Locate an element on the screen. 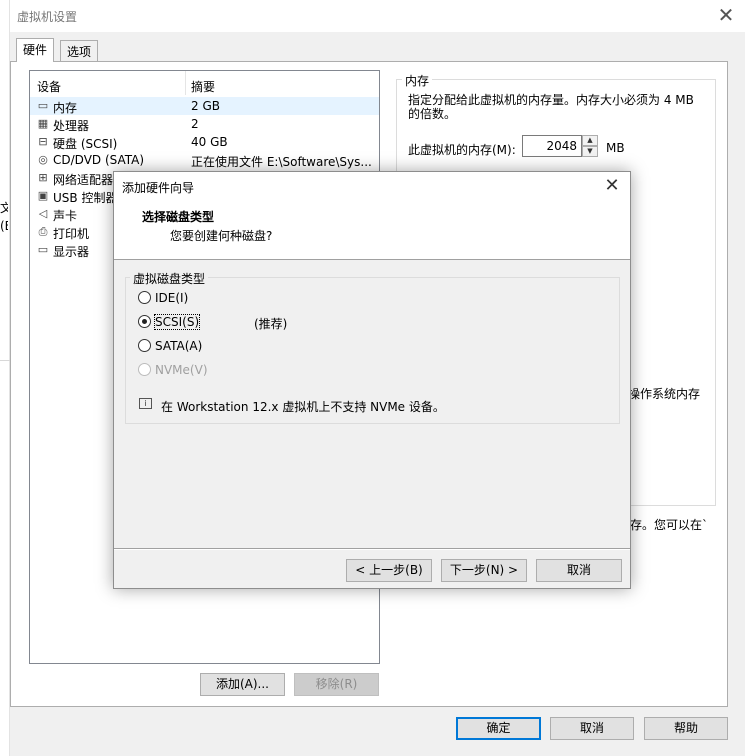 This screenshot has height=756, width=745. back-button: < 上一步(B) is located at coordinates (389, 570).